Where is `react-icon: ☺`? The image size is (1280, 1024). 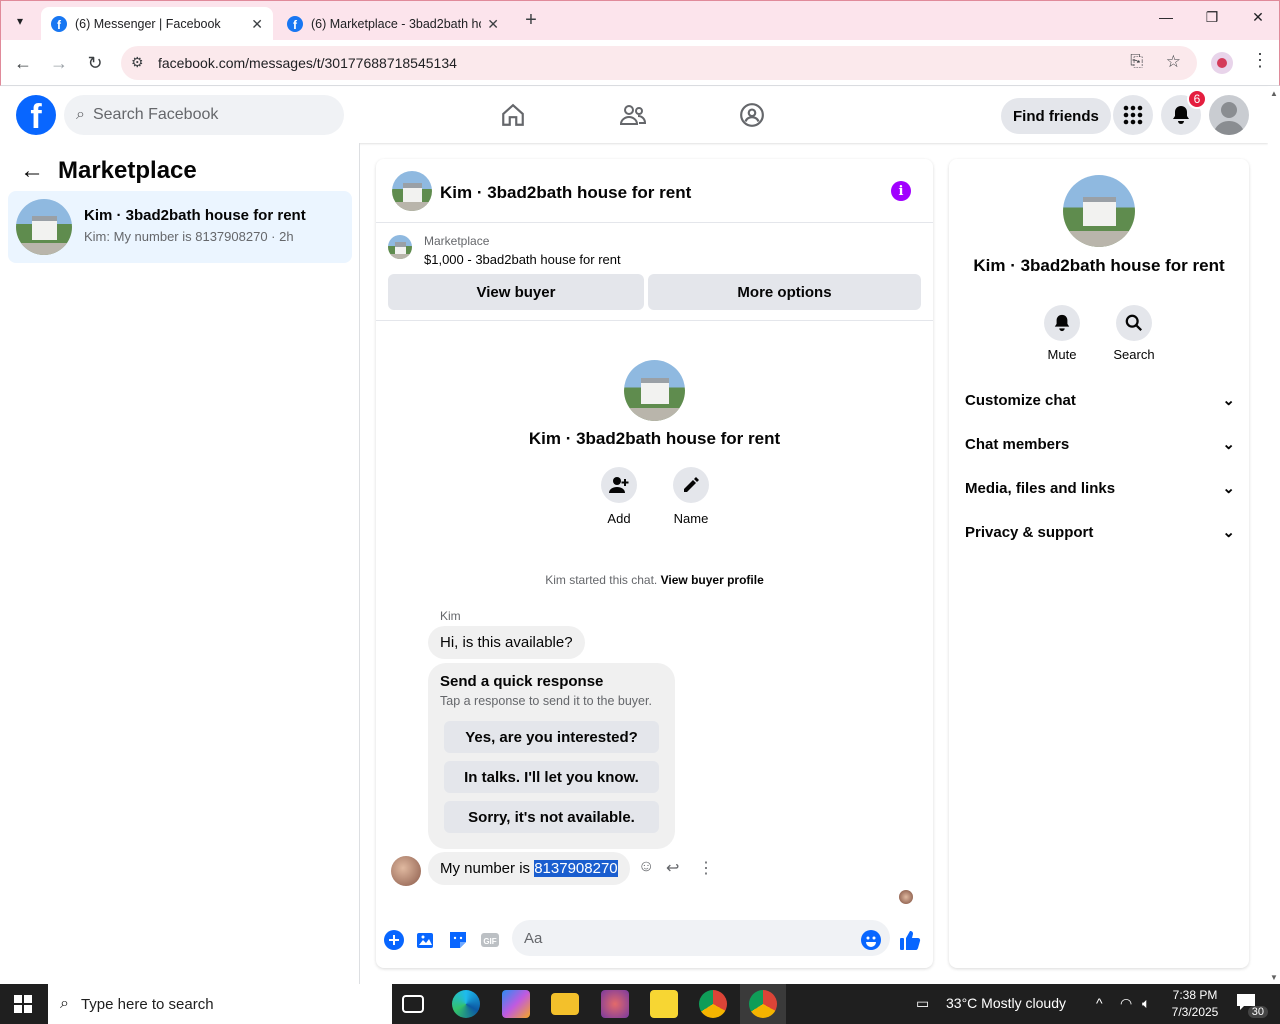 react-icon: ☺ is located at coordinates (646, 867).